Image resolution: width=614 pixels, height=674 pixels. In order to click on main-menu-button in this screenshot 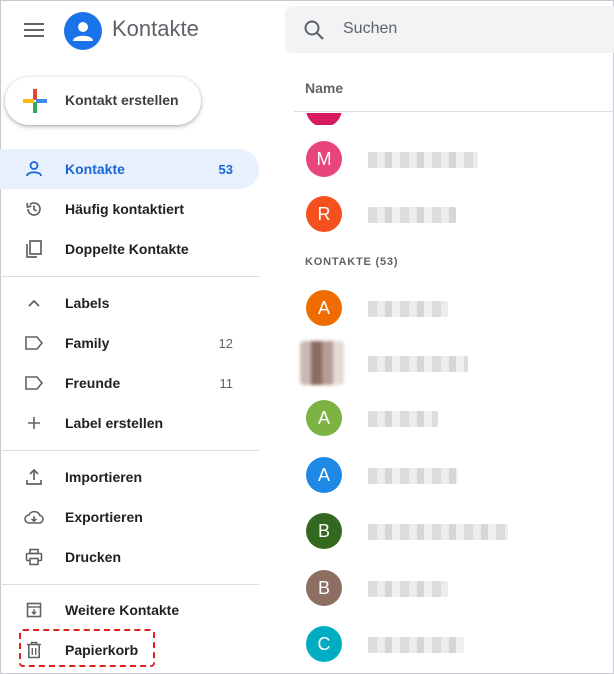, I will do `click(34, 30)`.